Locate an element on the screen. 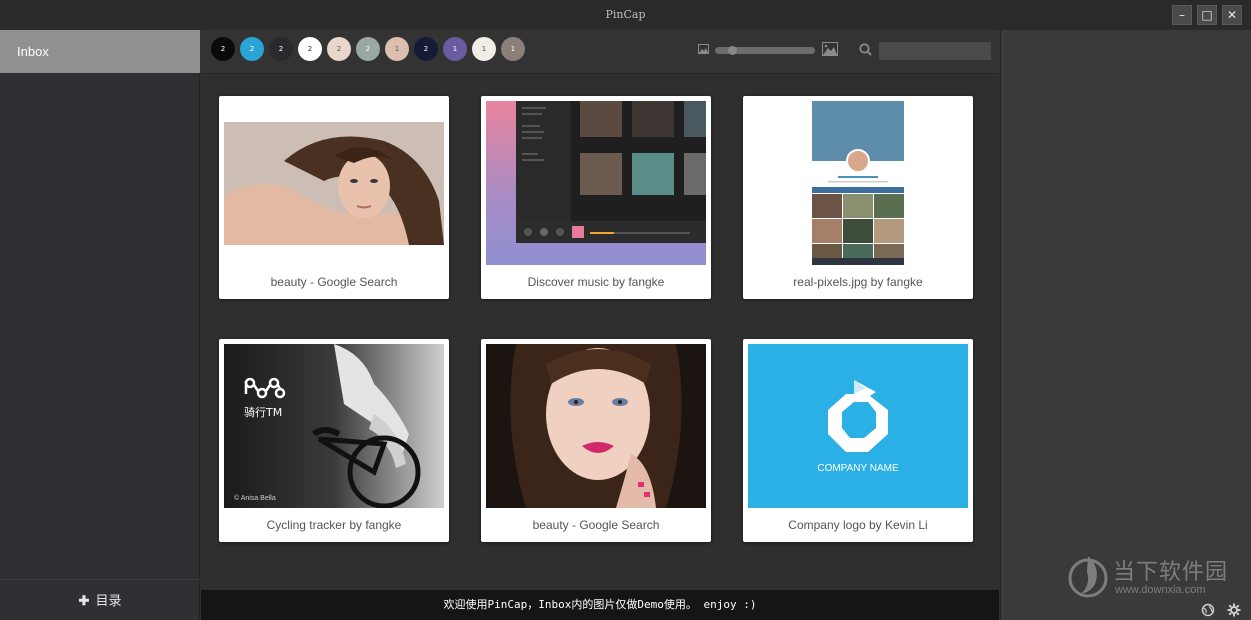 This screenshot has width=1251, height=620. title-bar: PinCap – □ ✕ is located at coordinates (625, 15).